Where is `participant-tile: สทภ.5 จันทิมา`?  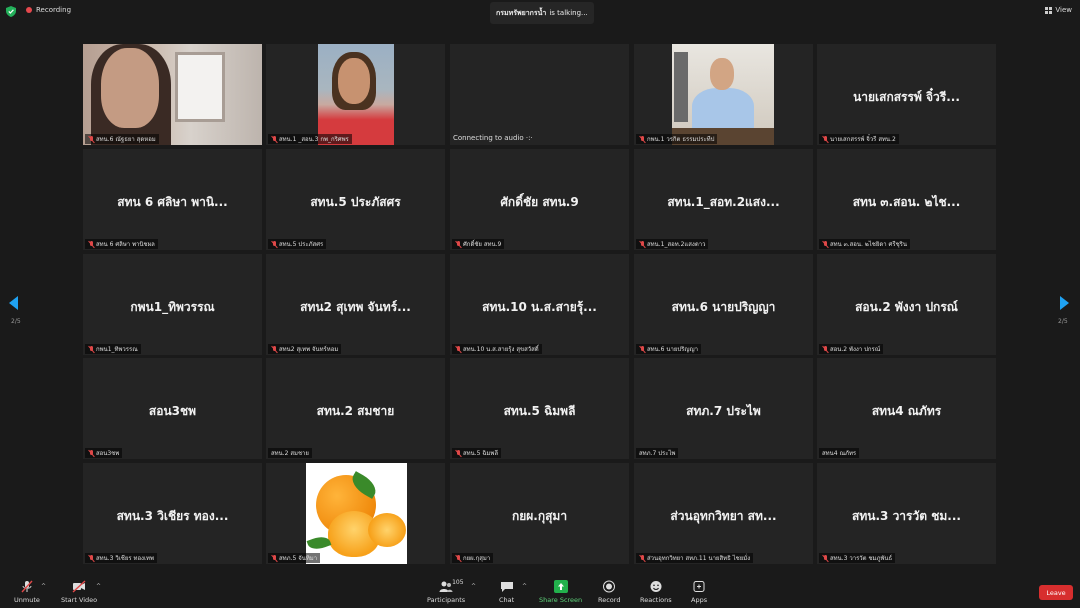
participant-tile: สทภ.5 จันทิมา is located at coordinates (355, 513).